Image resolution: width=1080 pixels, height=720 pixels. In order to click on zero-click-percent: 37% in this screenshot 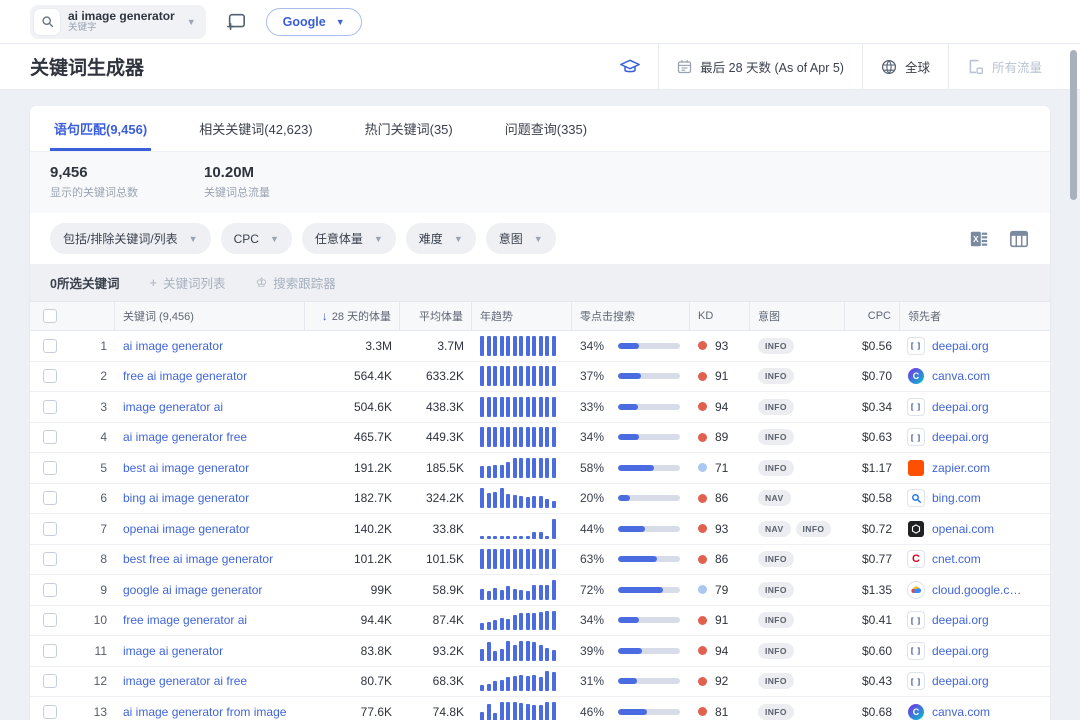, I will do `click(592, 376)`.